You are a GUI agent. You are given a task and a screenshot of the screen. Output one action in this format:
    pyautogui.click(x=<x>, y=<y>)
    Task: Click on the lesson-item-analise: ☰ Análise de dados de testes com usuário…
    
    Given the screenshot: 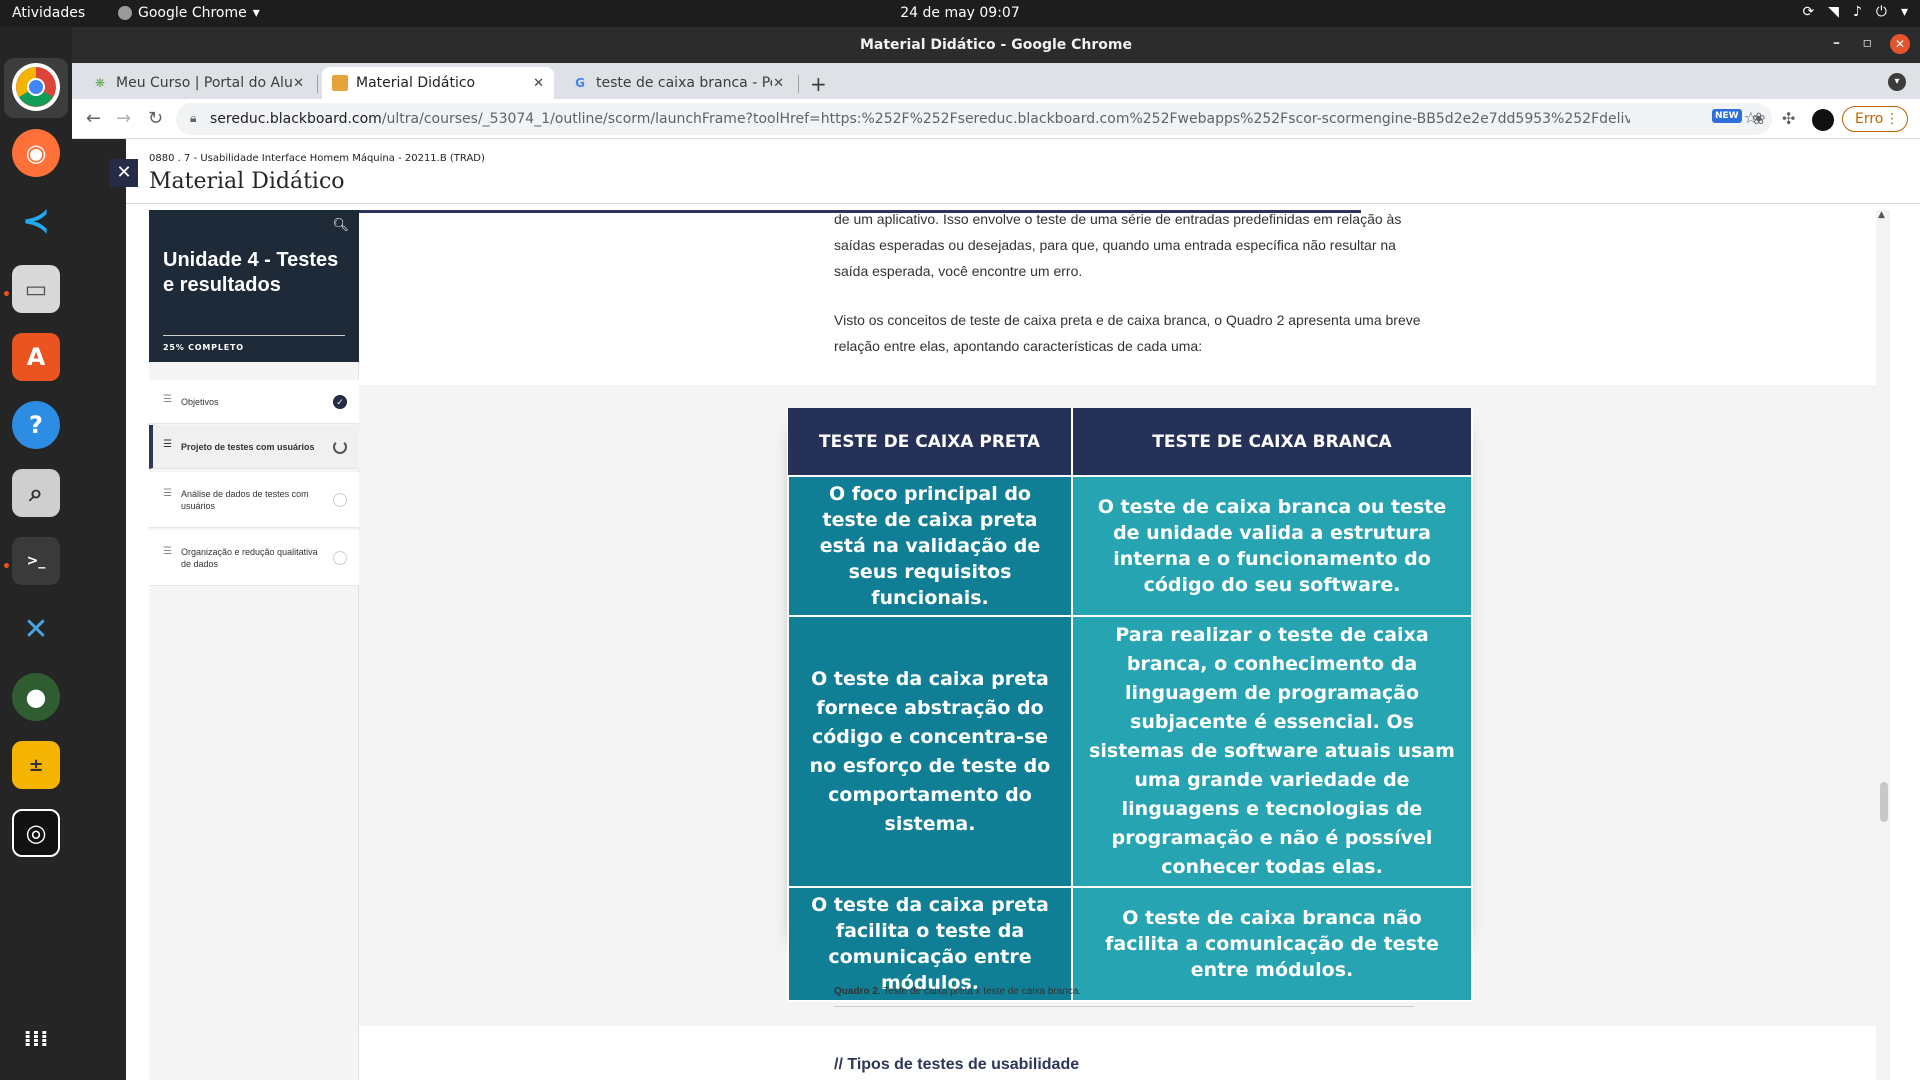 What is the action you would take?
    pyautogui.click(x=254, y=500)
    